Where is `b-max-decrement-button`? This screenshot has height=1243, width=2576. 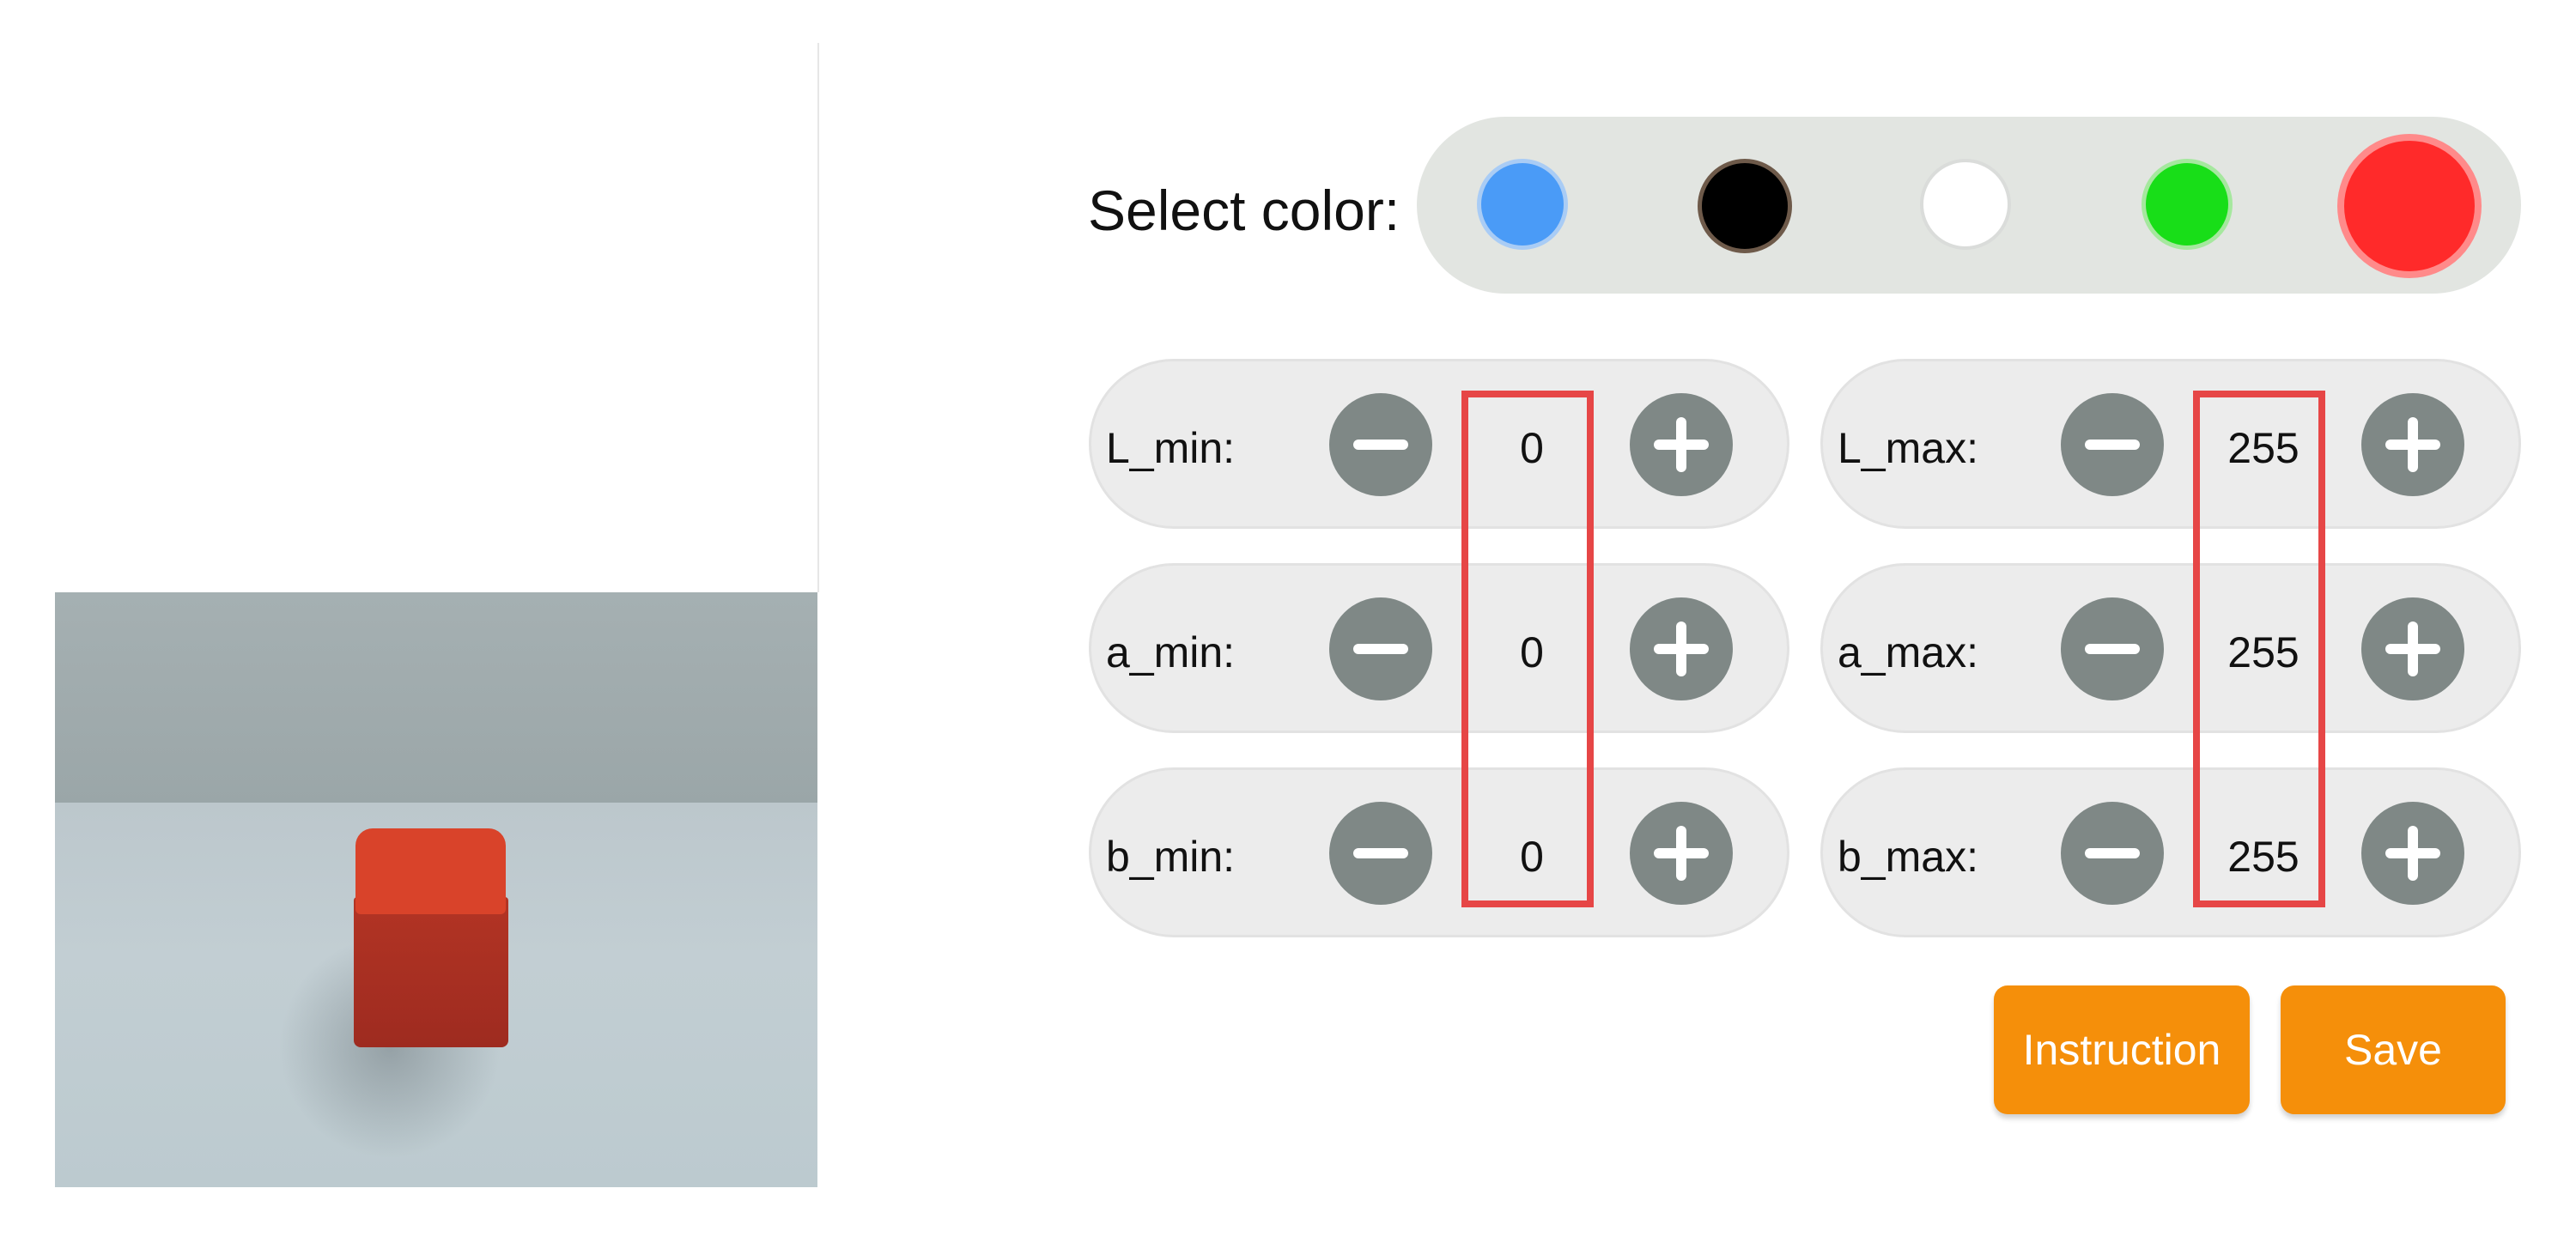
b-max-decrement-button is located at coordinates (2112, 853).